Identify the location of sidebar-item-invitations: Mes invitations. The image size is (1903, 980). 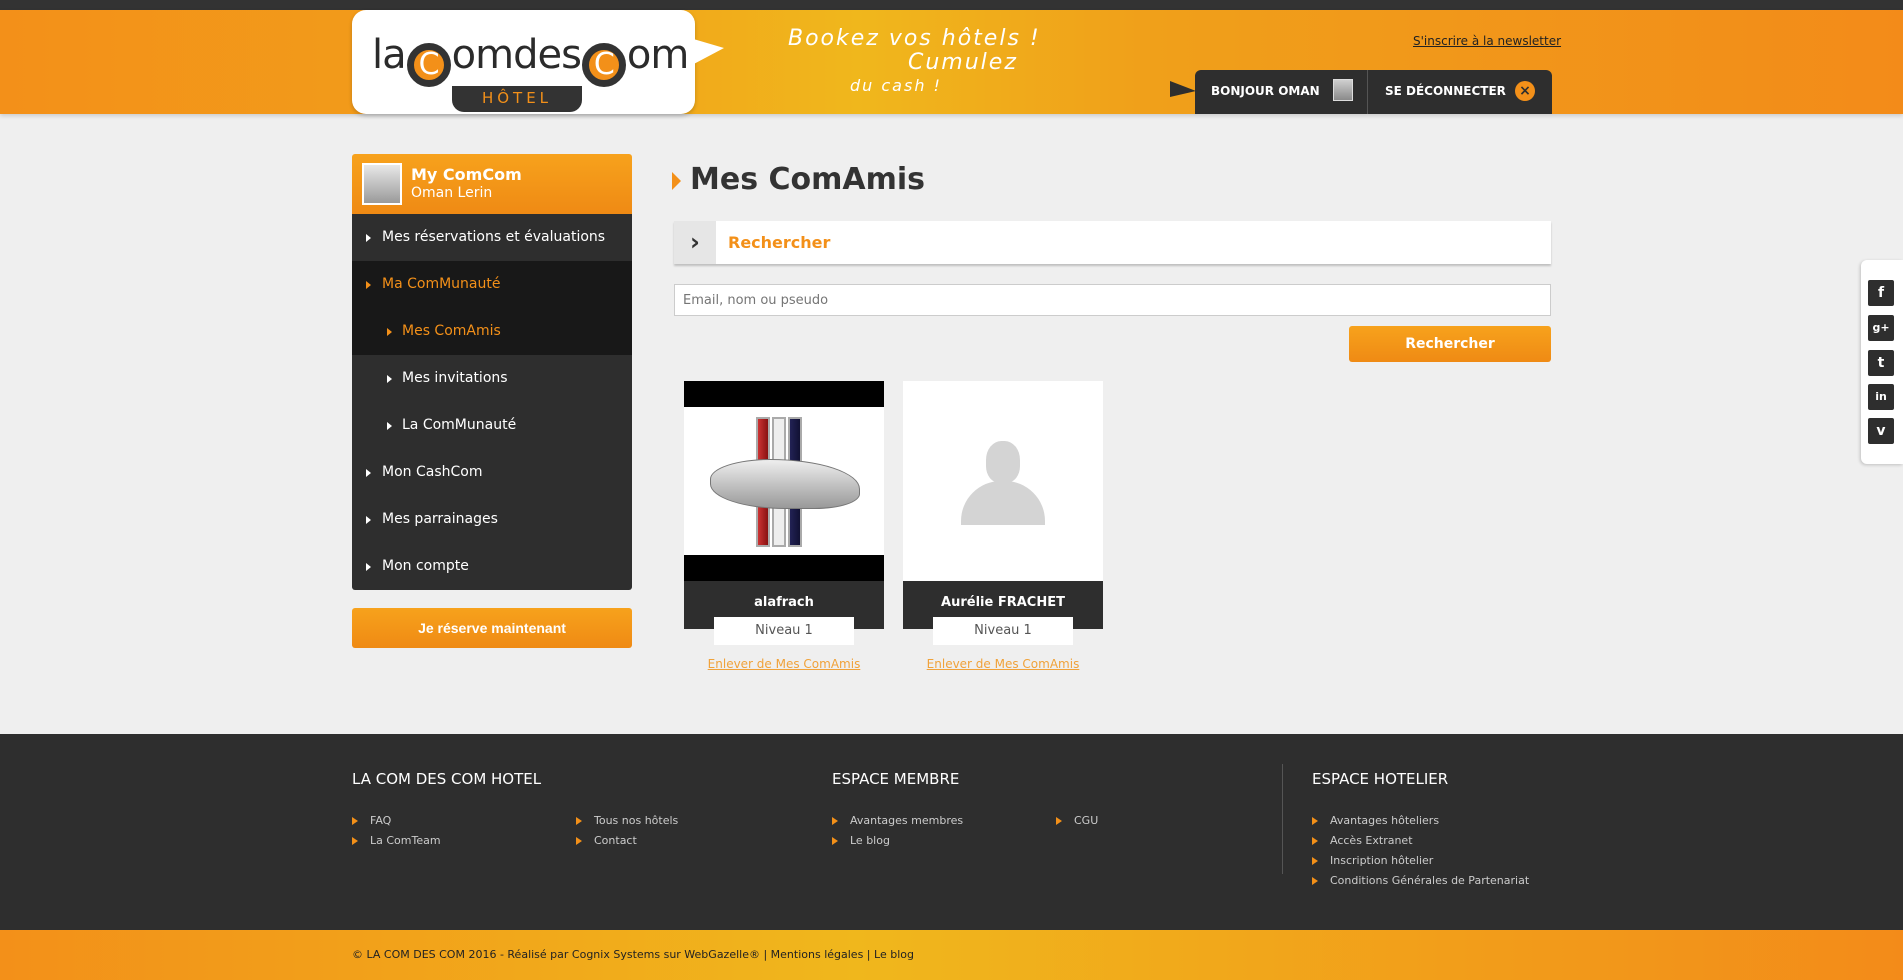
(492, 378).